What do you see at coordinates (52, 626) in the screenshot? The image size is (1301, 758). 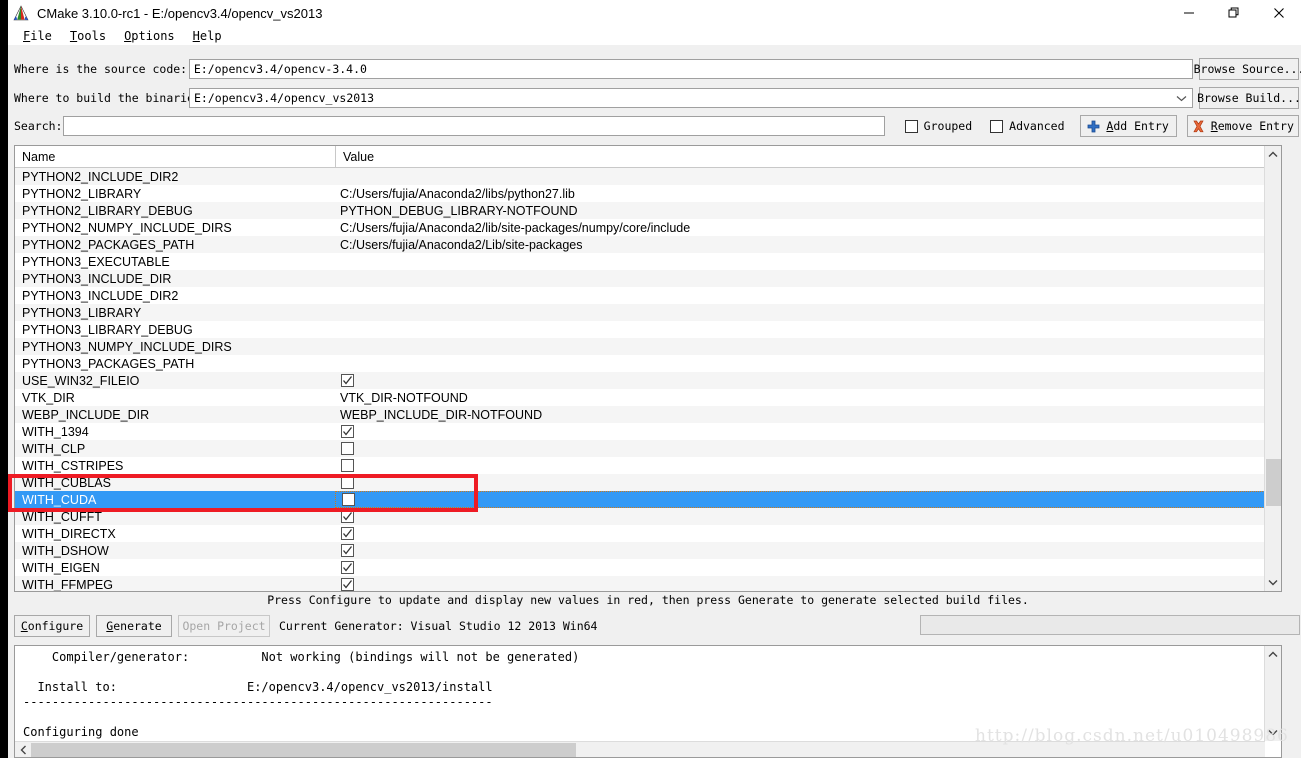 I see `configure-button: Configure` at bounding box center [52, 626].